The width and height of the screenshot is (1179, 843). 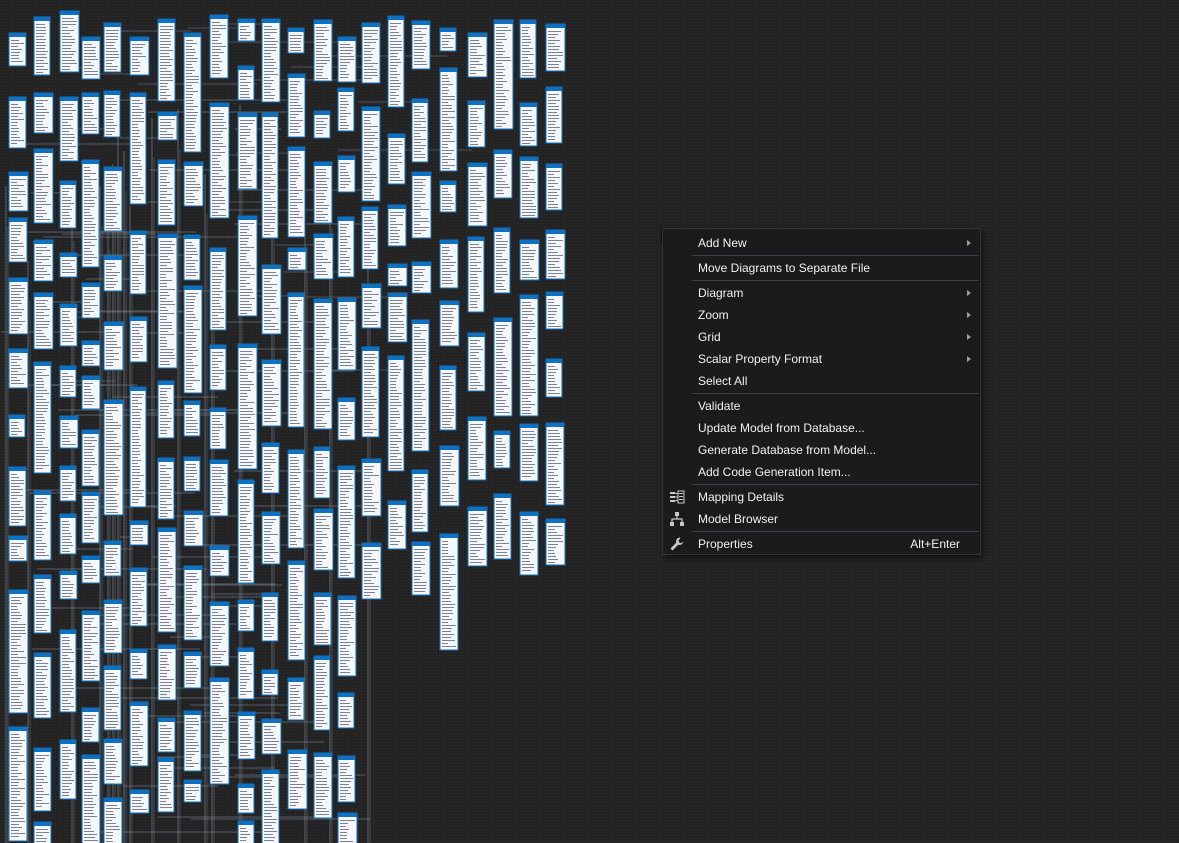 I want to click on menu-item-move-diagrams: Move Diagrams to Separate File, so click(x=821, y=268).